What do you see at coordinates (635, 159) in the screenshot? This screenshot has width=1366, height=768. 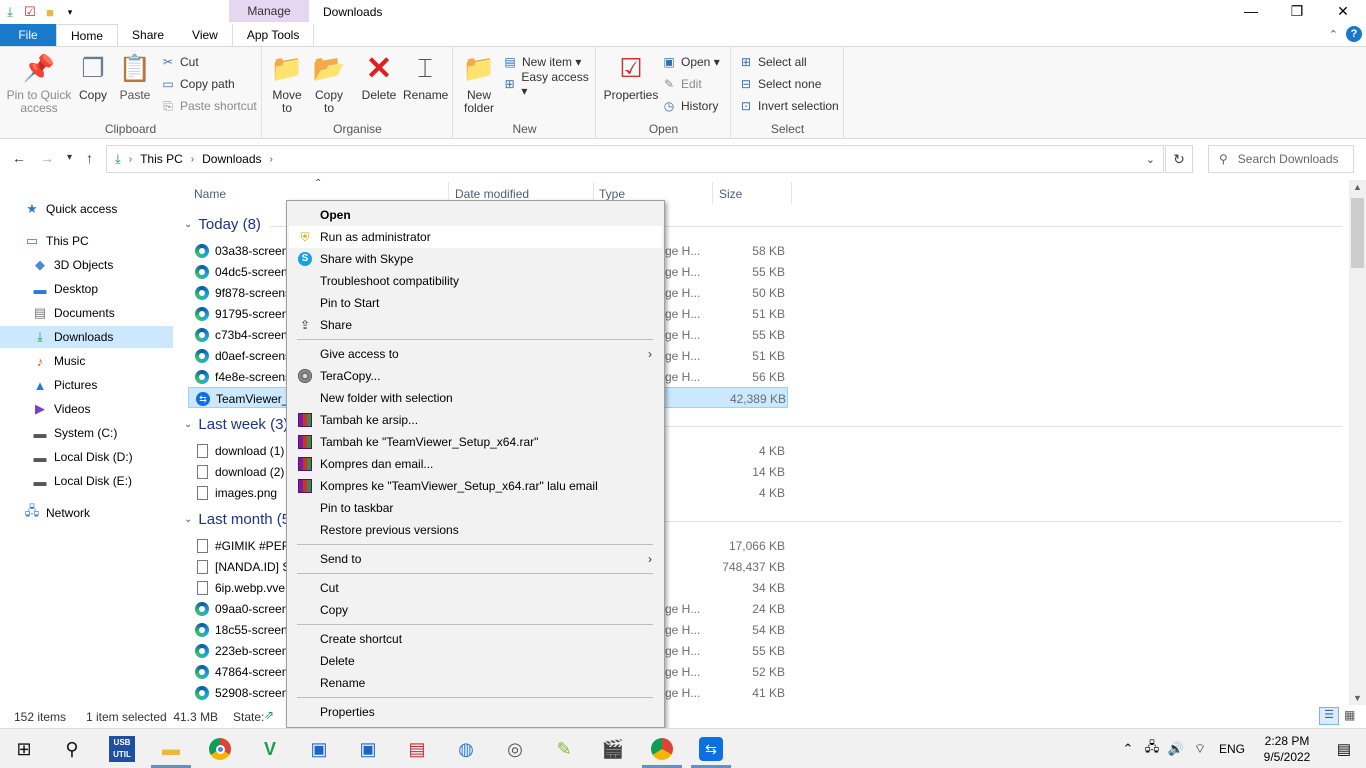 I see `address-bar: ⤓ › This PC › Downloads › ⌄` at bounding box center [635, 159].